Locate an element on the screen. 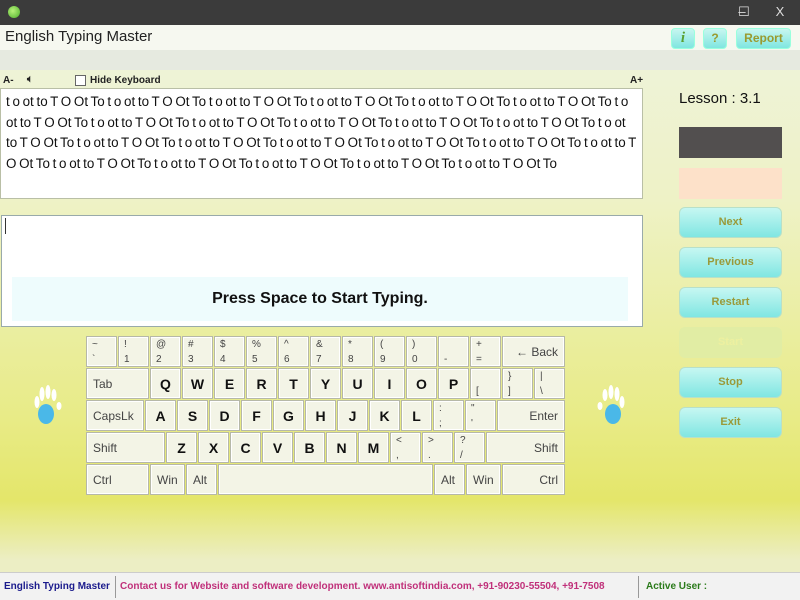  stop-button: Stop is located at coordinates (730, 382).